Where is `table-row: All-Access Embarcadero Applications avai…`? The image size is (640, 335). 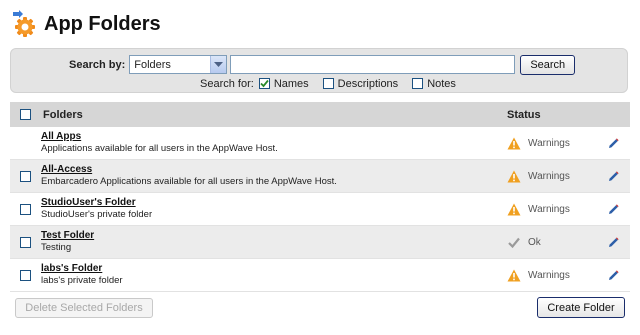
table-row: All-Access Embarcadero Applications avai… is located at coordinates (320, 176).